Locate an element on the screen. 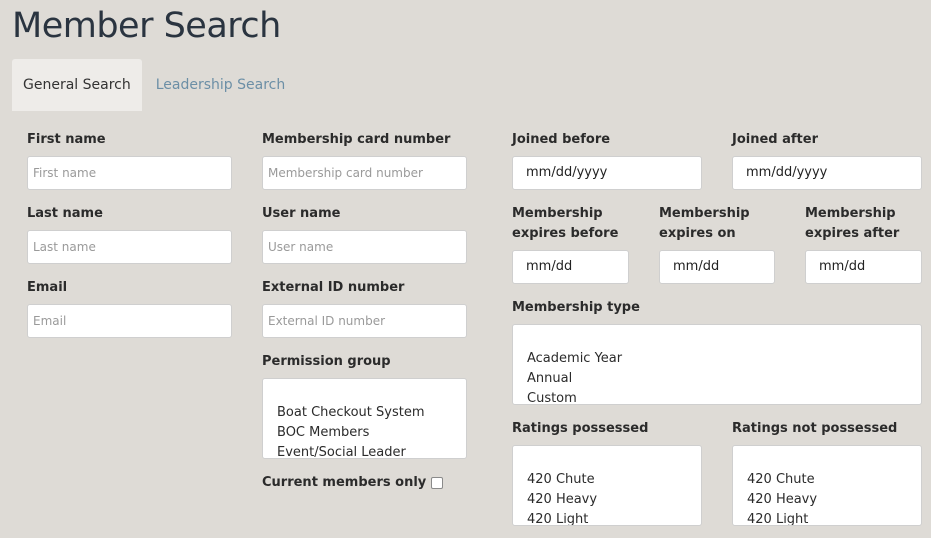 The height and width of the screenshot is (538, 931). expires-on-label: Membership expires on is located at coordinates (704, 224).